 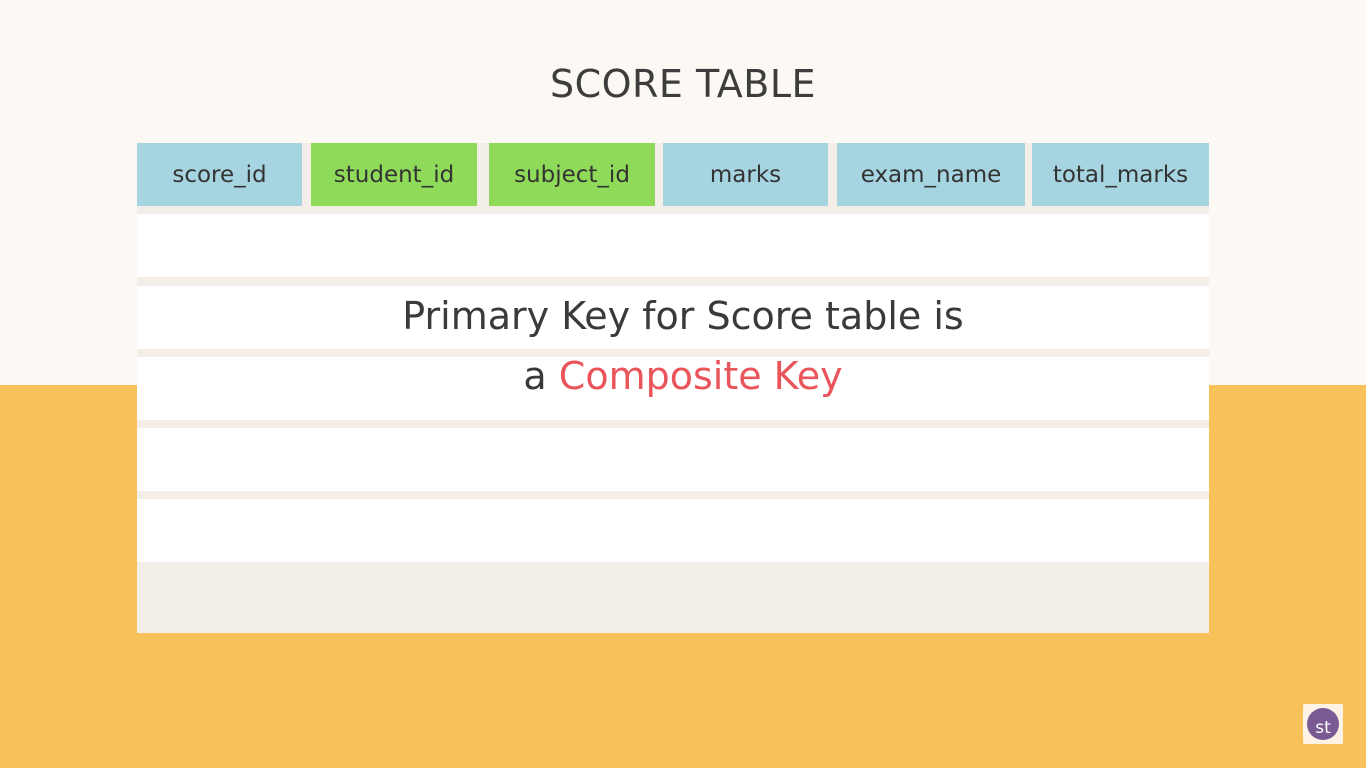 What do you see at coordinates (394, 174) in the screenshot?
I see `column-header-student-id: student_id` at bounding box center [394, 174].